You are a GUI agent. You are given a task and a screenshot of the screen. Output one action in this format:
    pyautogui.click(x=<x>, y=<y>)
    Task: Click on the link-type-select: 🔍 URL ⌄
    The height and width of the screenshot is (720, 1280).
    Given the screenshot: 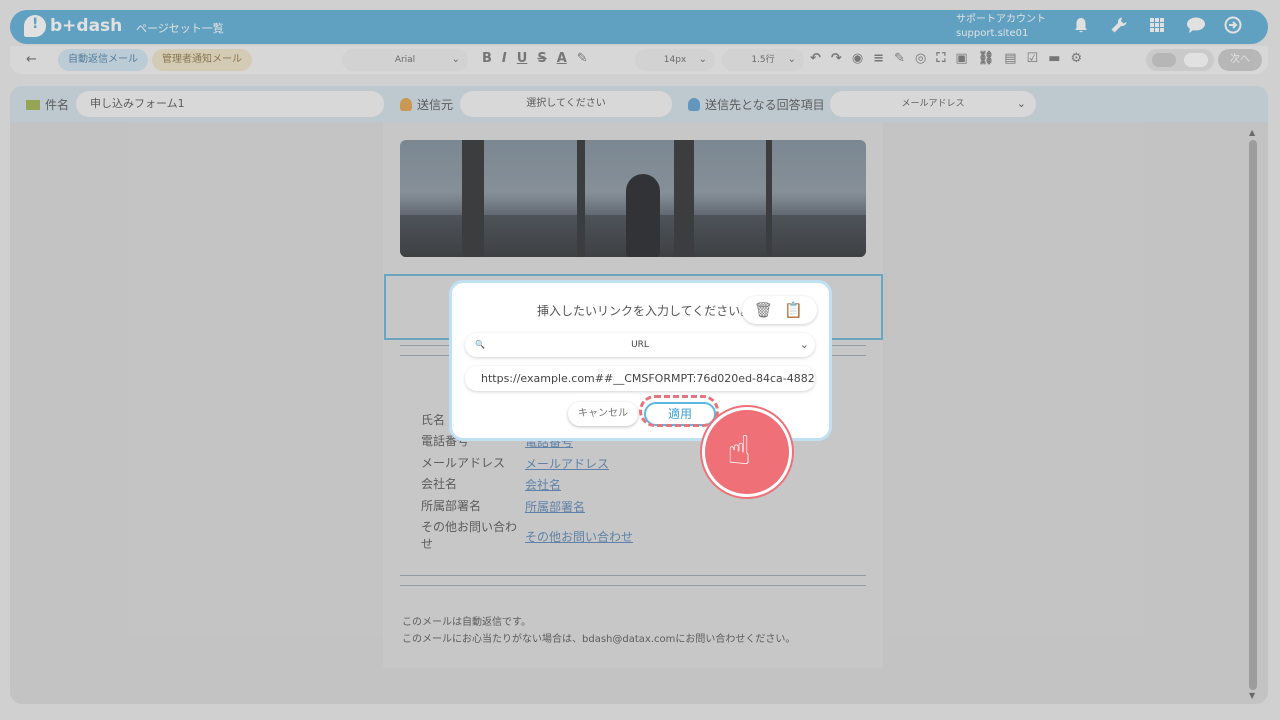 What is the action you would take?
    pyautogui.click(x=640, y=345)
    